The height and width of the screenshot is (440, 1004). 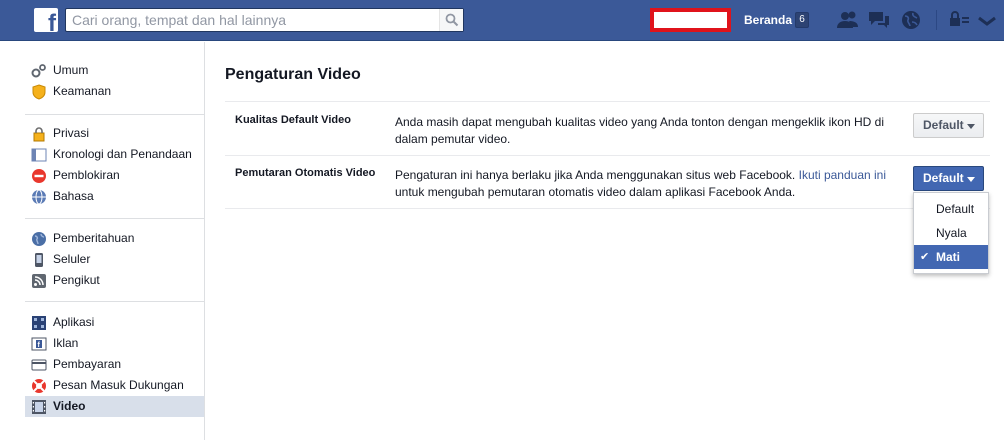 I want to click on timeline-icon, so click(x=39, y=155).